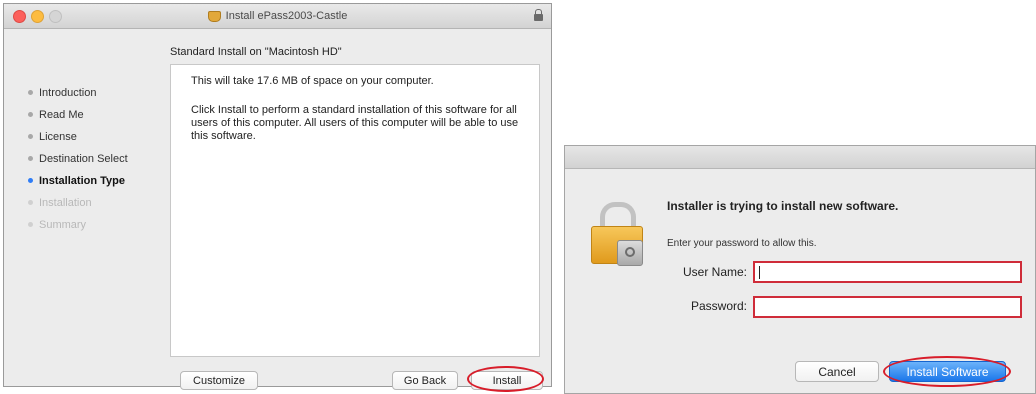 The height and width of the screenshot is (394, 1036). I want to click on step-installation-type: Installation Type, so click(76, 181).